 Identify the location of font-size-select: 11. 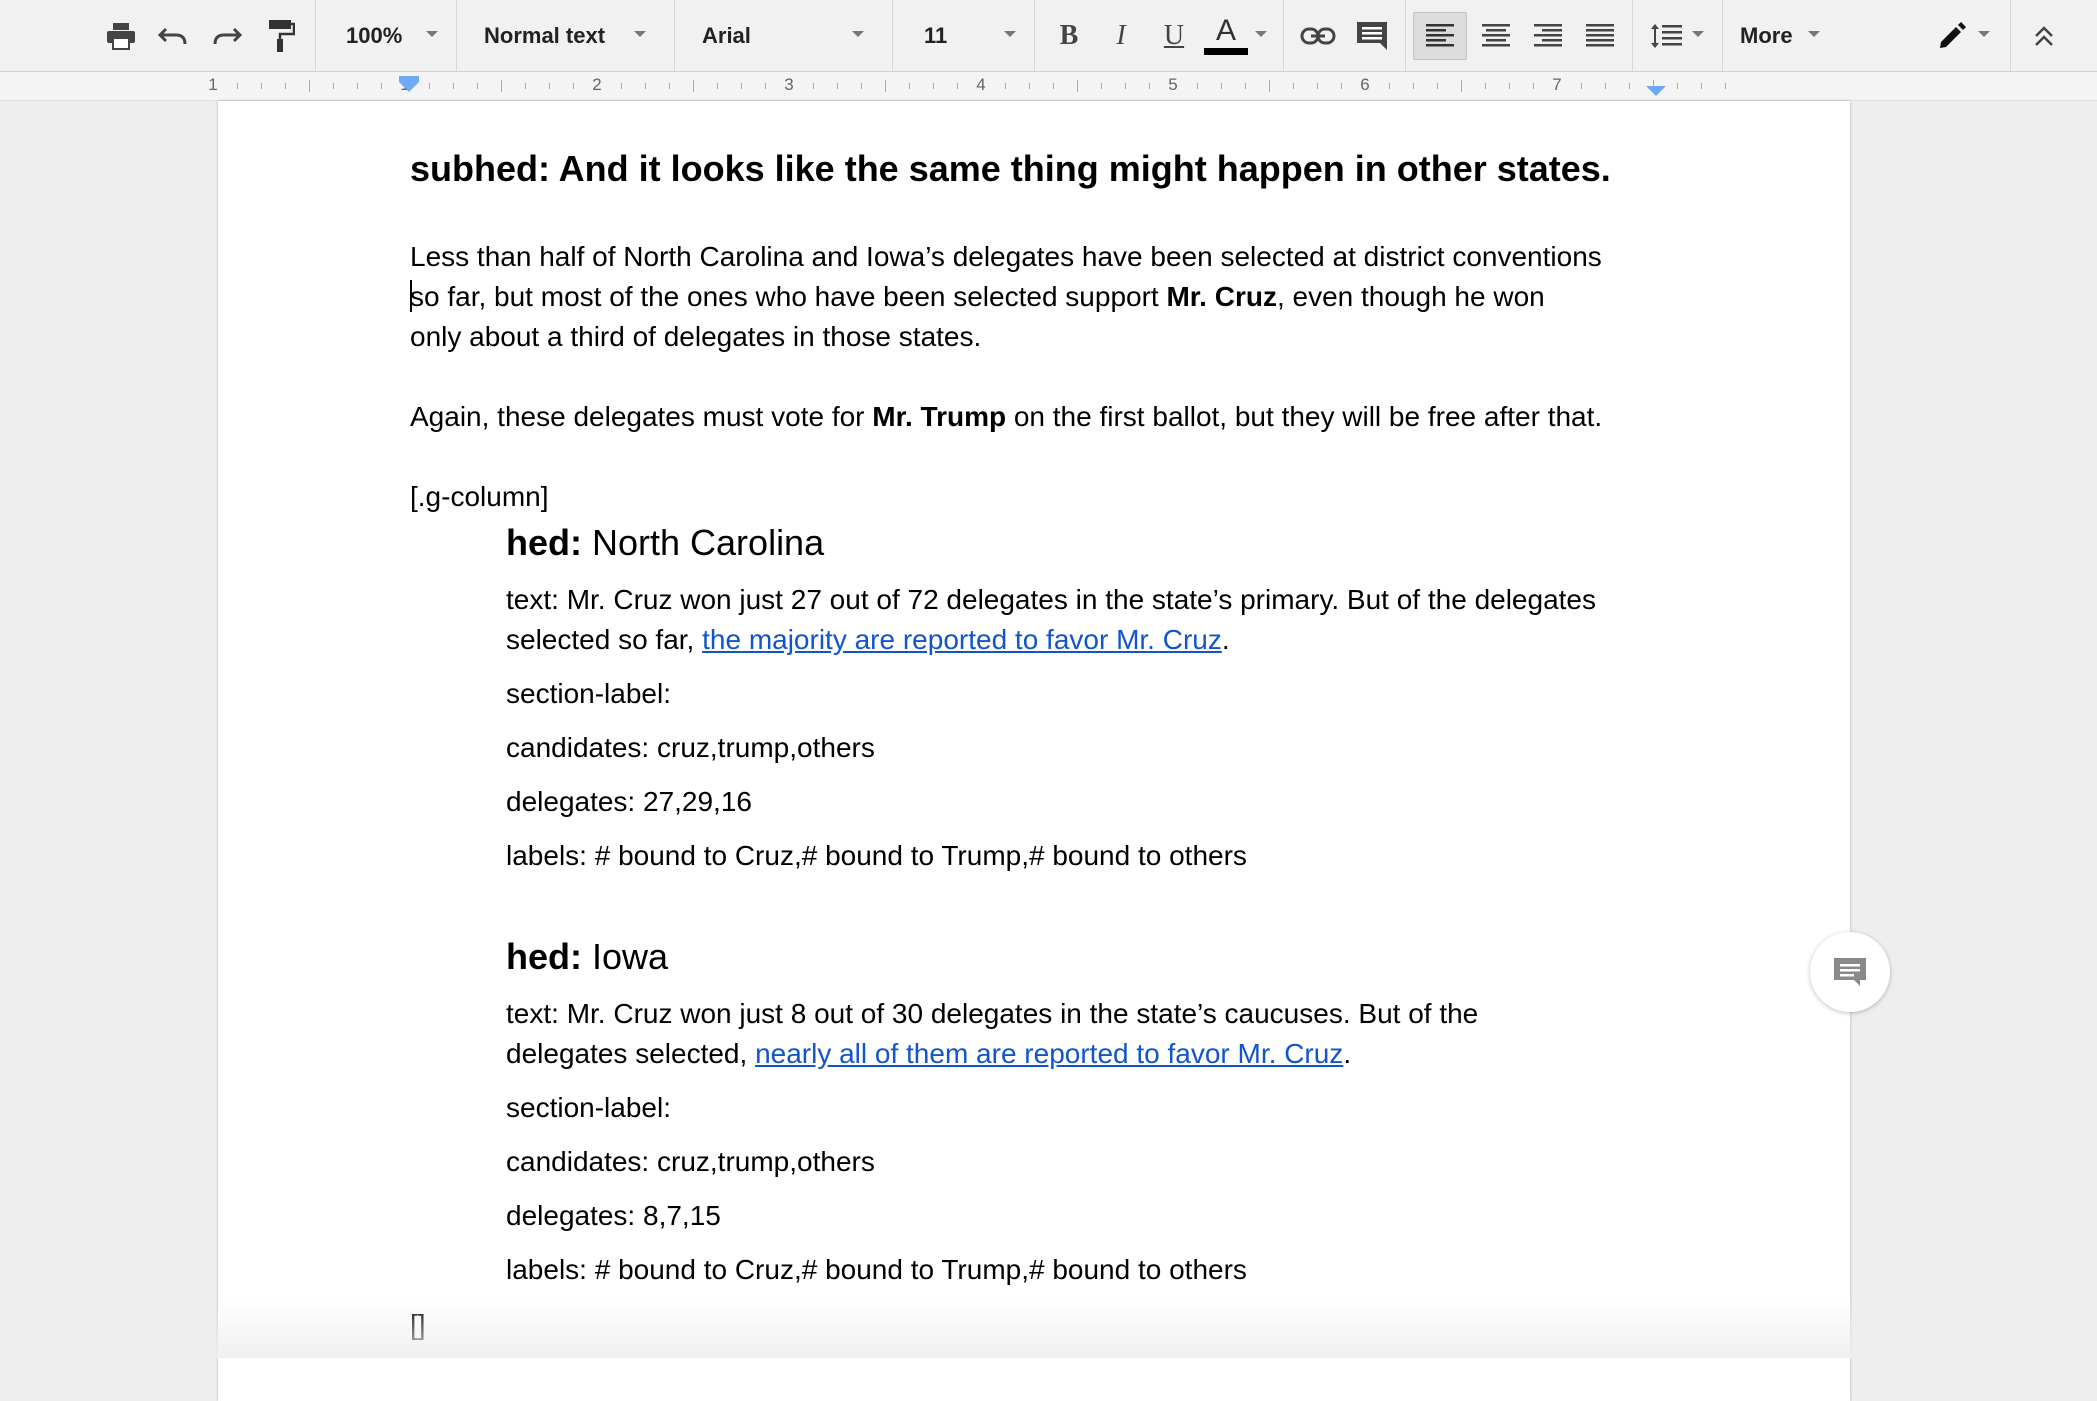
(966, 35).